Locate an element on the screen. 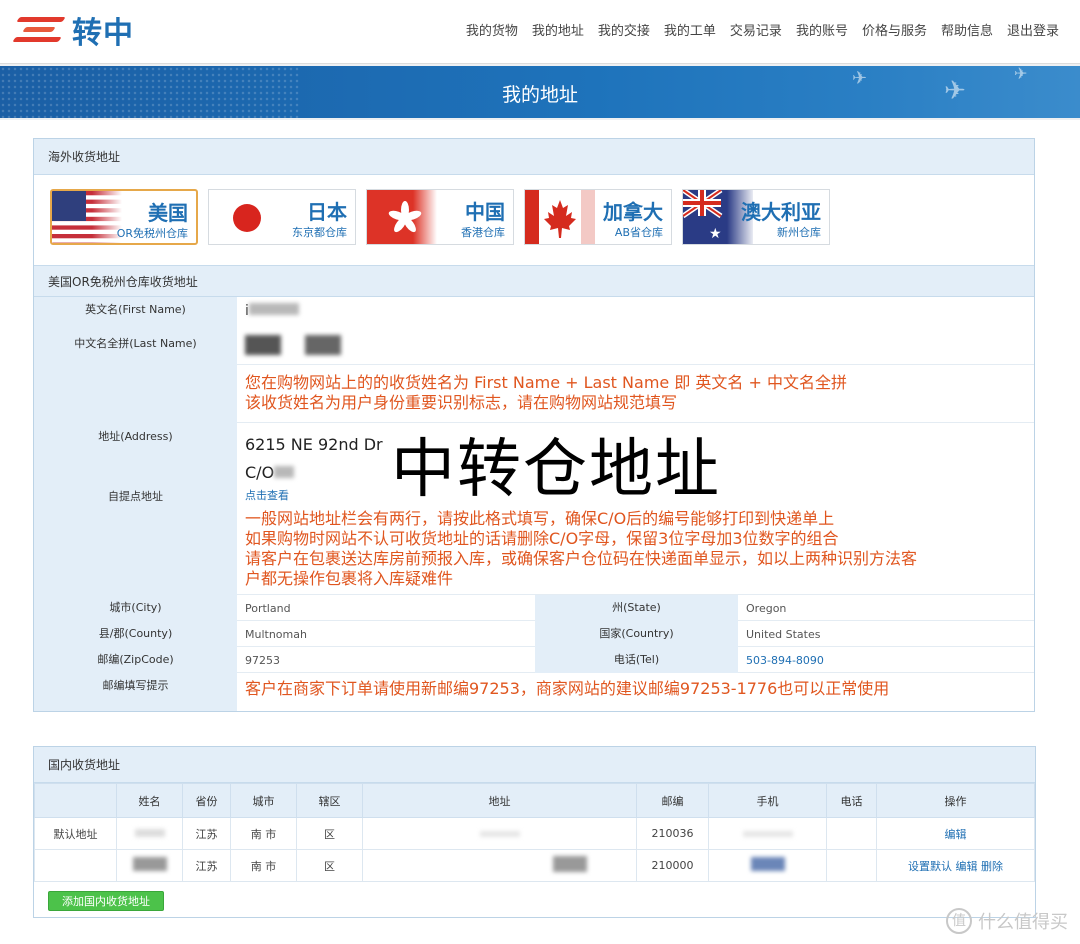 The width and height of the screenshot is (1080, 944). nav-item-cargo: 我的货物 is located at coordinates (492, 29).